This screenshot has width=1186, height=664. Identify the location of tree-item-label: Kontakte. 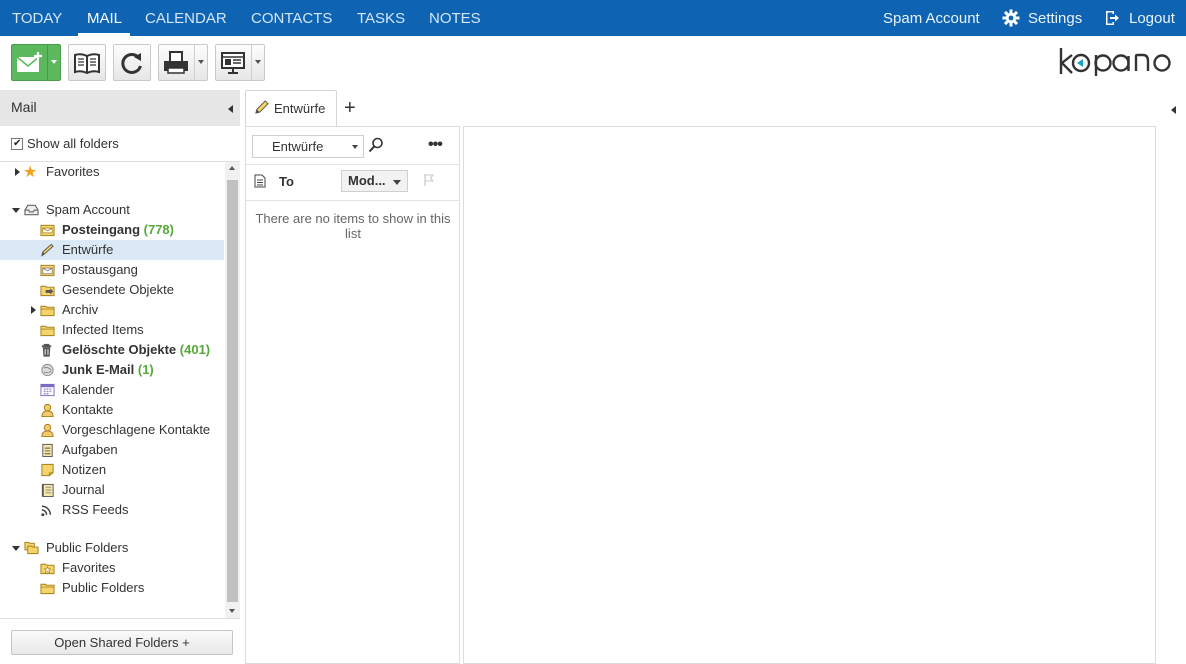
(88, 409).